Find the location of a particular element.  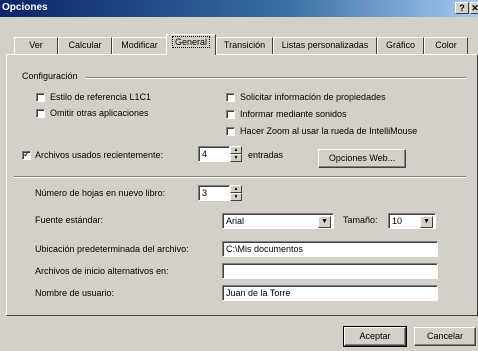

tab-ver: Ver is located at coordinates (36, 45).